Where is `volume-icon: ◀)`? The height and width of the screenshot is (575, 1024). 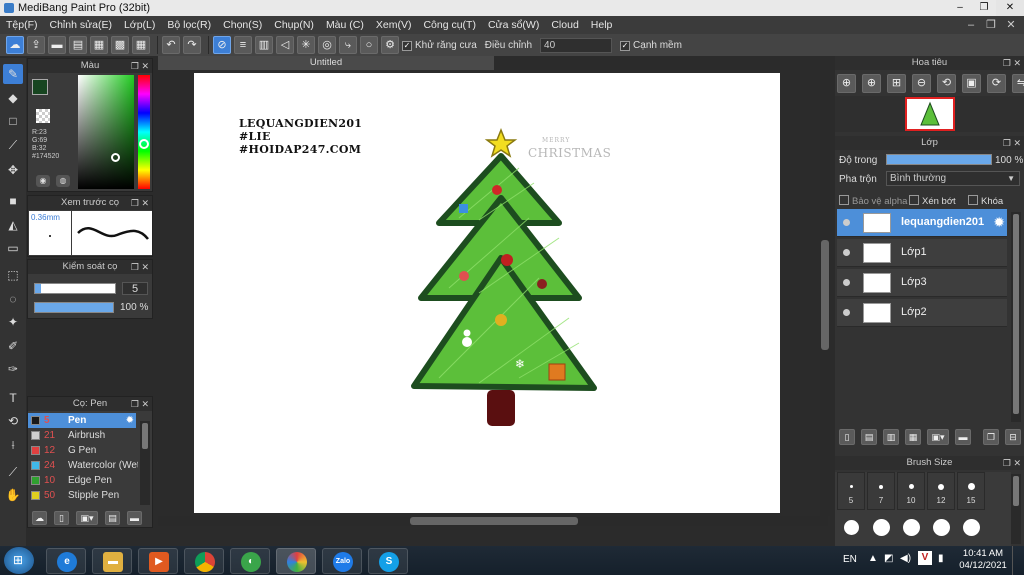
volume-icon: ◀) is located at coordinates (905, 558).